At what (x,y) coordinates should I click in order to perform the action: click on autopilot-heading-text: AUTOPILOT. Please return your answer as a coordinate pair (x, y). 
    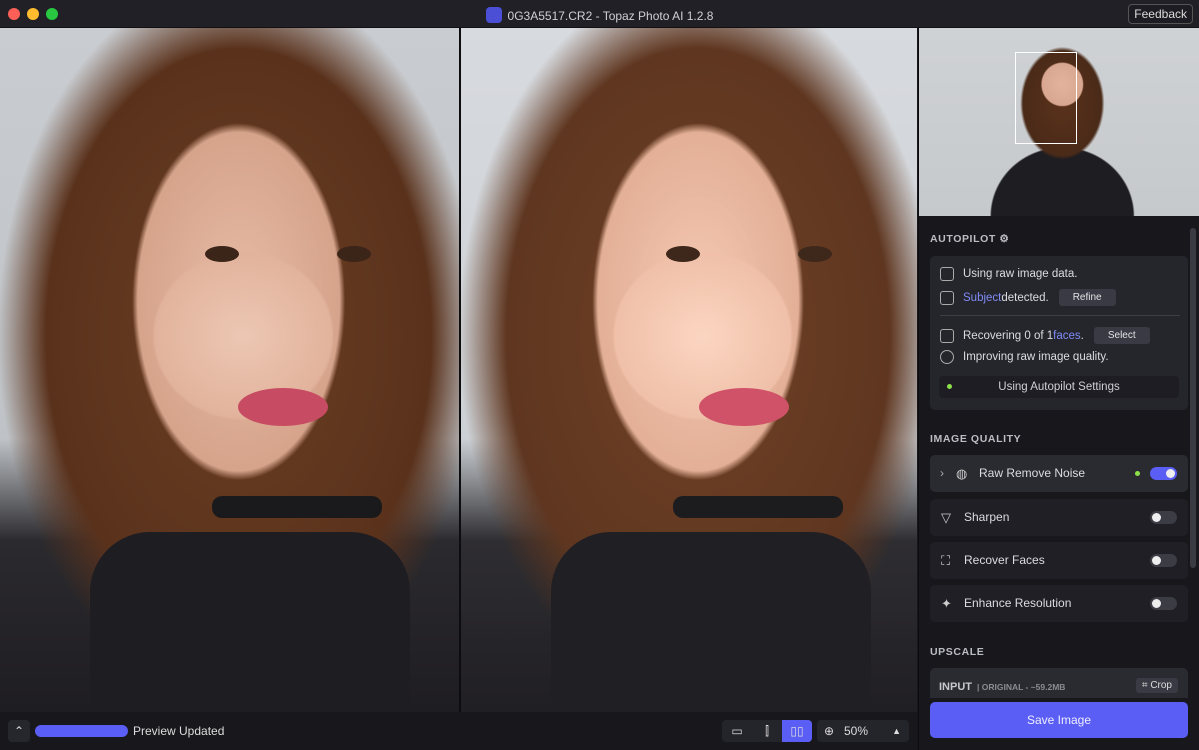
    Looking at the image, I should click on (963, 239).